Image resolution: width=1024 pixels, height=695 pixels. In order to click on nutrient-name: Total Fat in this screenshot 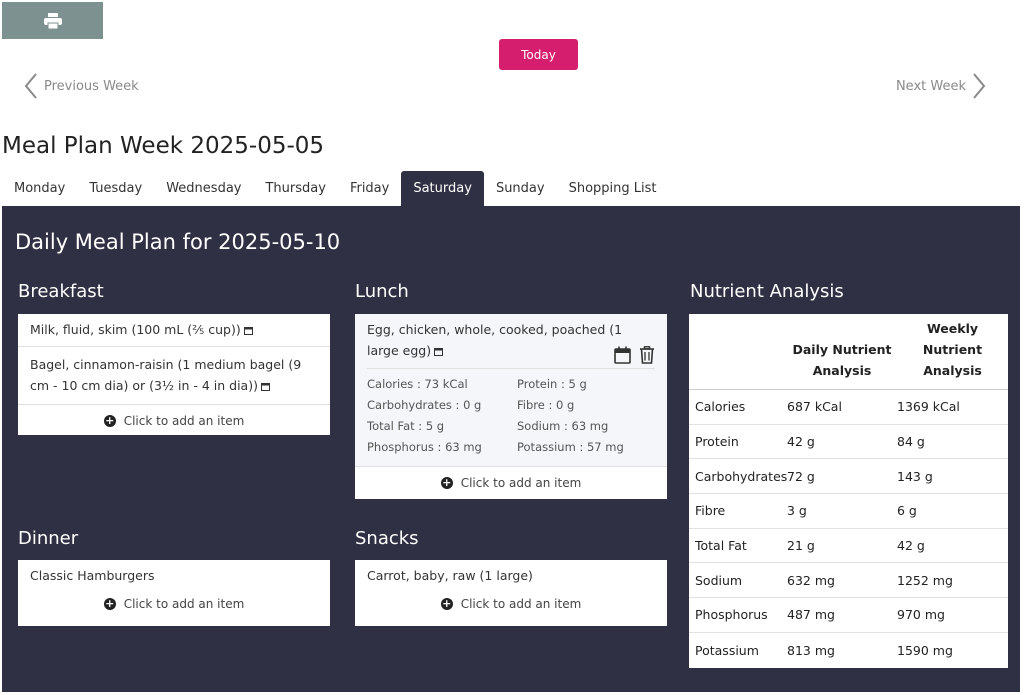, I will do `click(721, 546)`.